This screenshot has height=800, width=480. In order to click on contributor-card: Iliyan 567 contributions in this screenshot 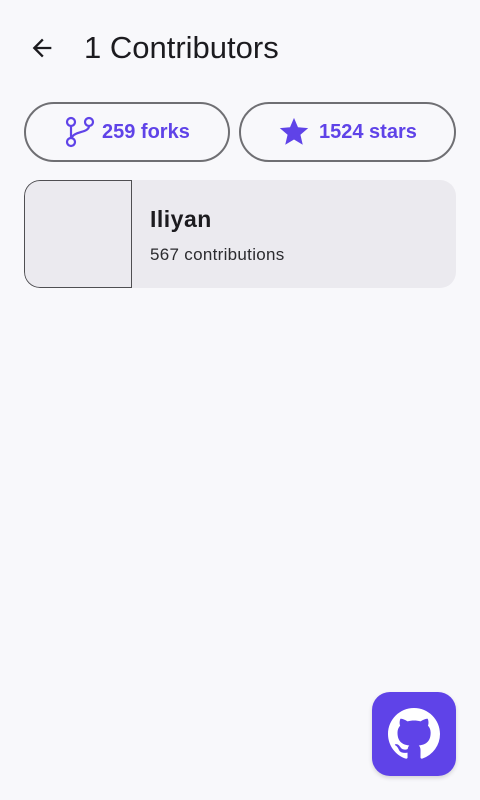, I will do `click(240, 234)`.